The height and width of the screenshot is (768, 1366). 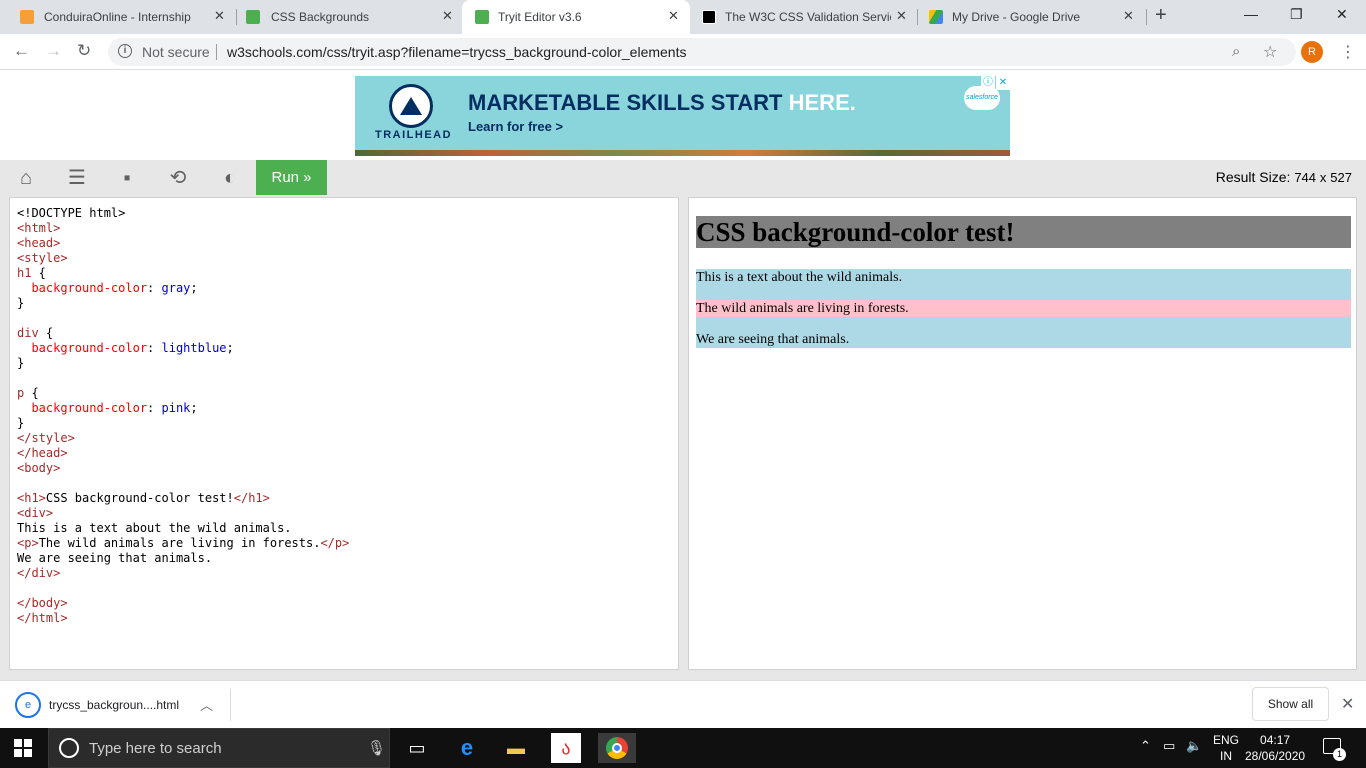 What do you see at coordinates (1226, 748) in the screenshot?
I see `input-language: ENG IN` at bounding box center [1226, 748].